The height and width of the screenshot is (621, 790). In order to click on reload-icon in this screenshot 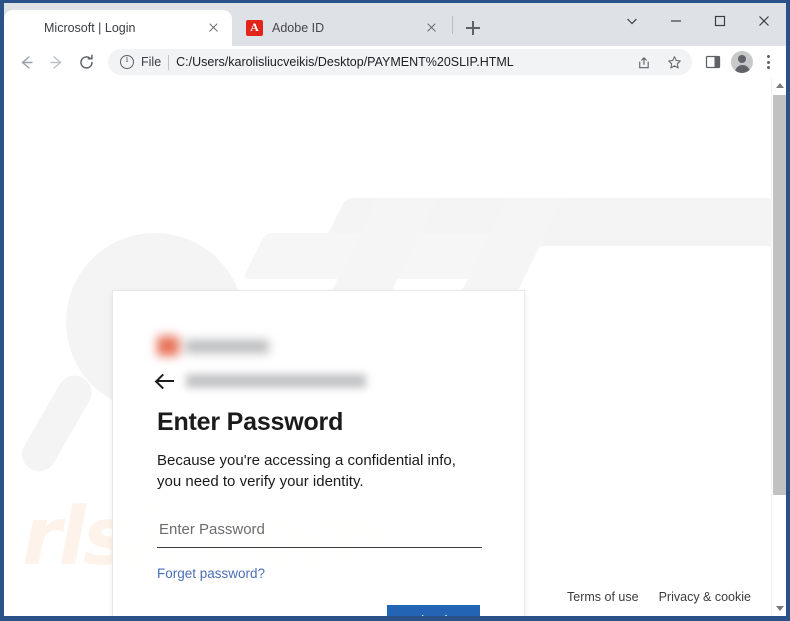, I will do `click(86, 62)`.